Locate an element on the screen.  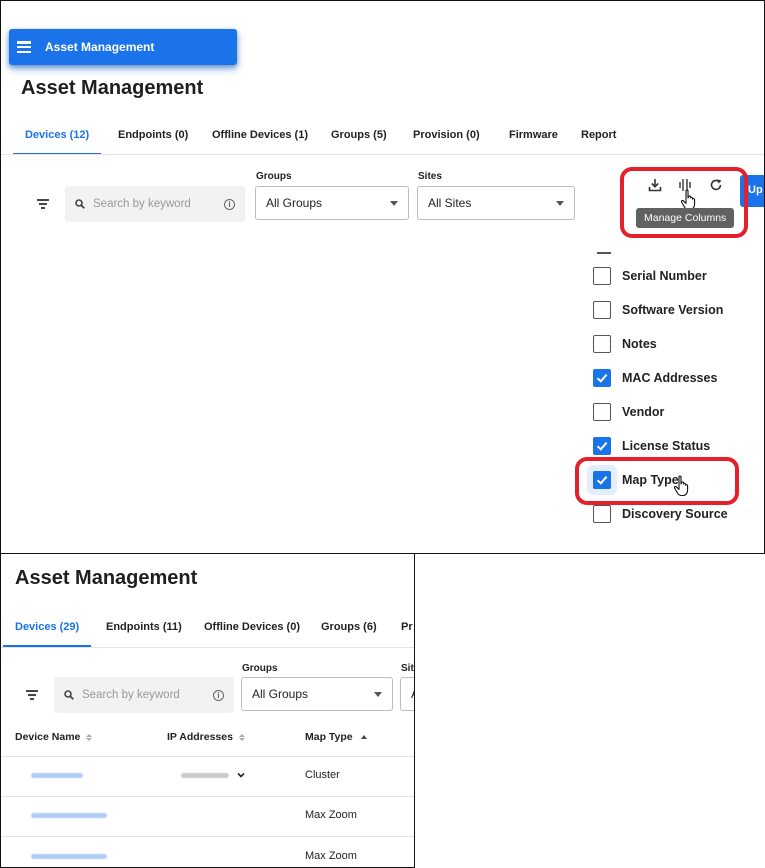
tab-provision: Provision (0) is located at coordinates (446, 135).